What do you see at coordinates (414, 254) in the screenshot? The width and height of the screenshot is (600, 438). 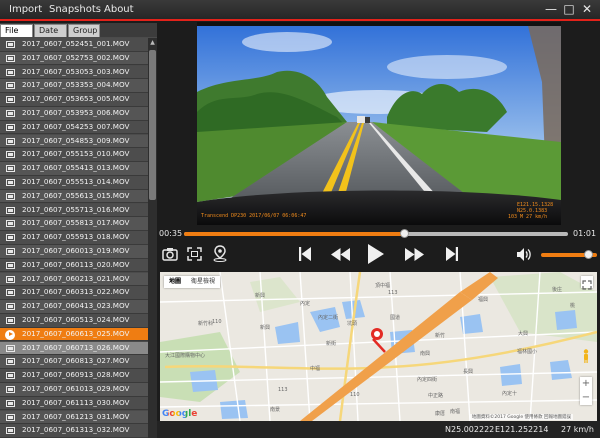 I see `fast-forward-icon` at bounding box center [414, 254].